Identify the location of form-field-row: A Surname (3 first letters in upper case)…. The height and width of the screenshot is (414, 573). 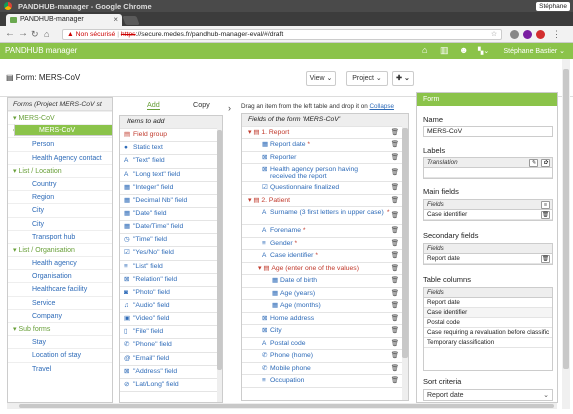
(325, 216).